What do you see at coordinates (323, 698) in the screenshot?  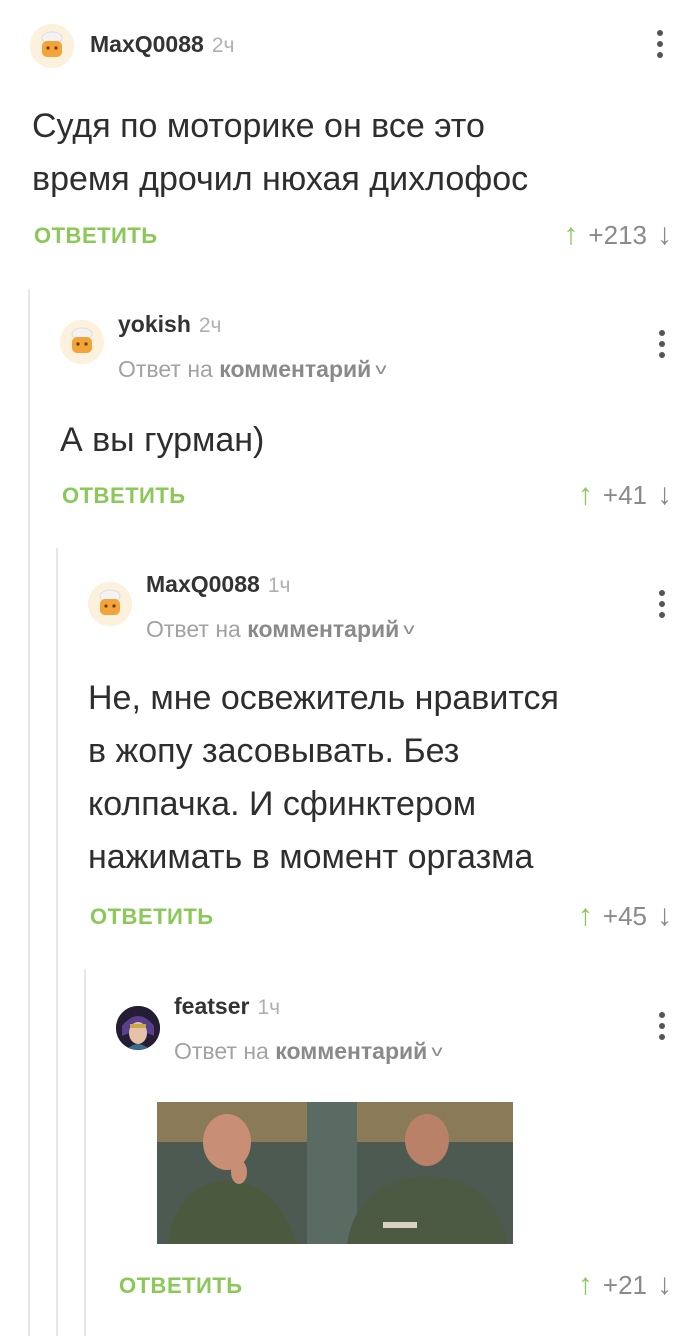 I see `comment-text-line: Не, мне освежитель нравится` at bounding box center [323, 698].